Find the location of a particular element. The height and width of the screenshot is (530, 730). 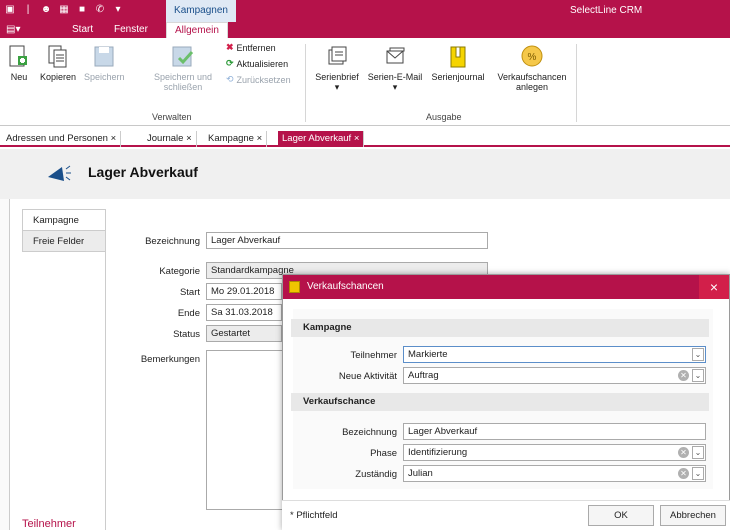

file-menu-icon: ▤▾ is located at coordinates (13, 30).